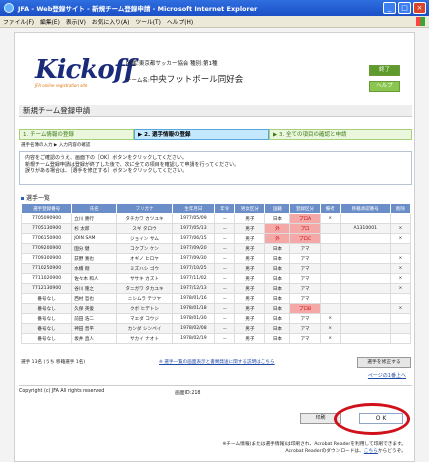 The image size is (429, 462). What do you see at coordinates (53, 362) in the screenshot?
I see `player-count: 選手 13名 (うち 移籍選手 1名)` at bounding box center [53, 362].